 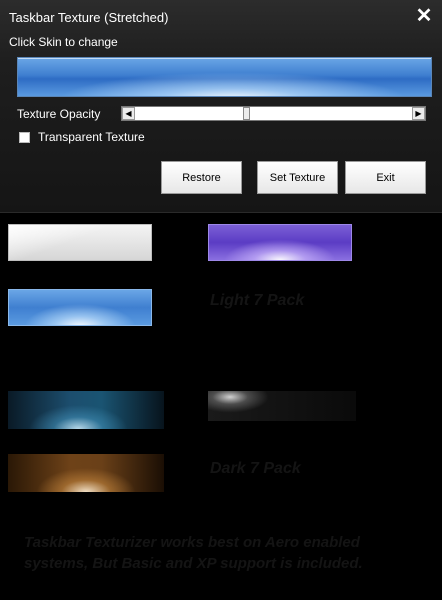 I want to click on skin-amber, so click(x=86, y=473).